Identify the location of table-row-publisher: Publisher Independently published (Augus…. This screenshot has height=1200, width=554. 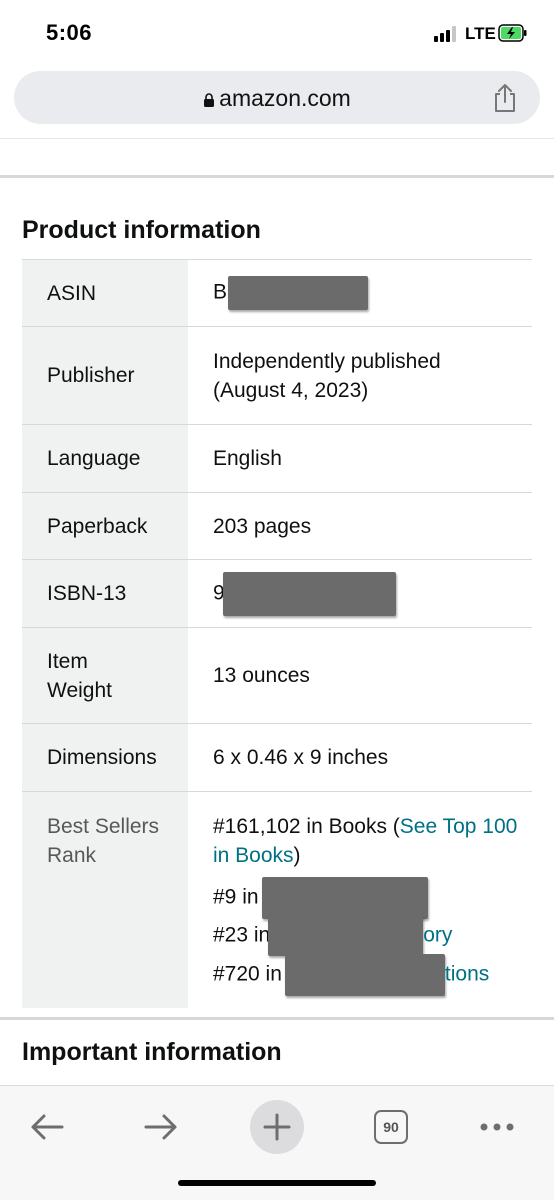
(277, 375).